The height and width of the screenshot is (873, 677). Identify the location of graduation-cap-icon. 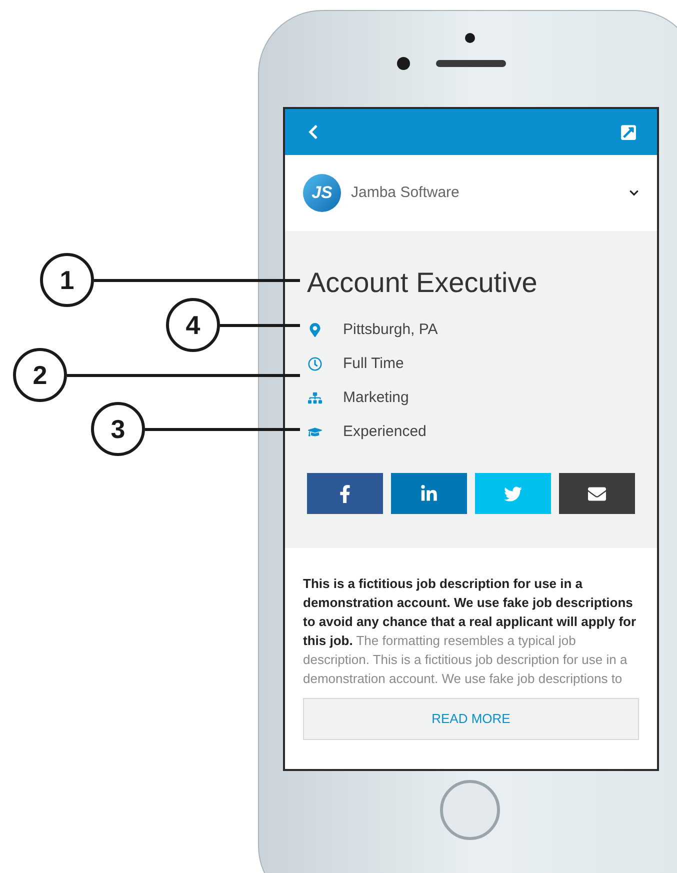
(315, 432).